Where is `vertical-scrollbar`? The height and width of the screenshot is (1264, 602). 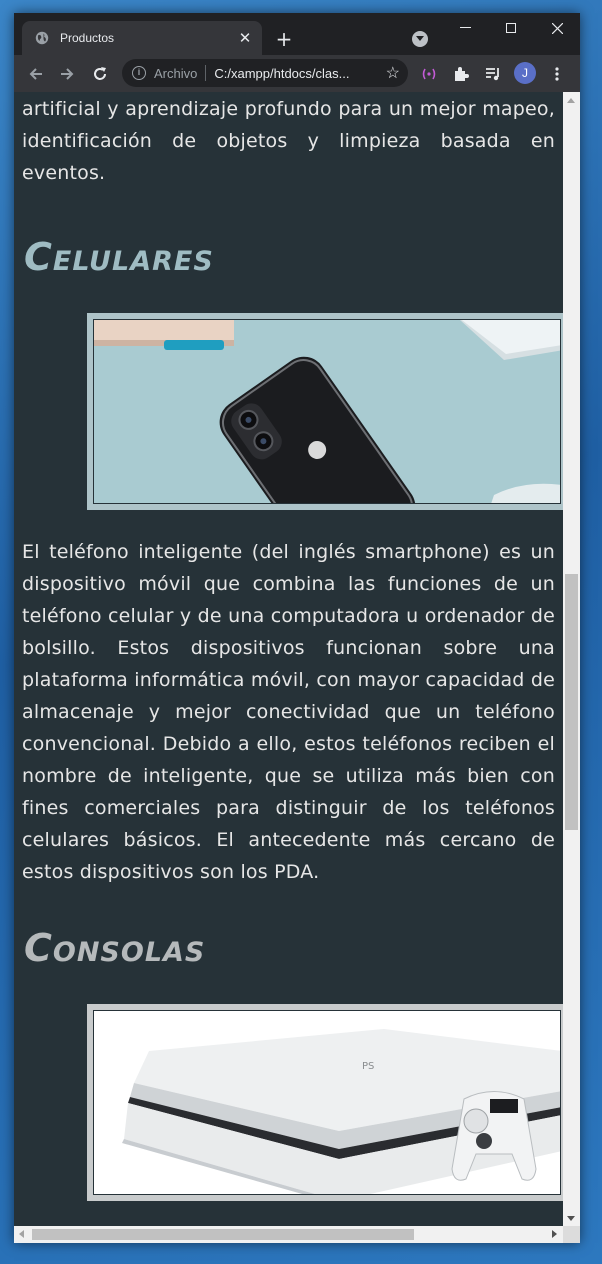 vertical-scrollbar is located at coordinates (571, 659).